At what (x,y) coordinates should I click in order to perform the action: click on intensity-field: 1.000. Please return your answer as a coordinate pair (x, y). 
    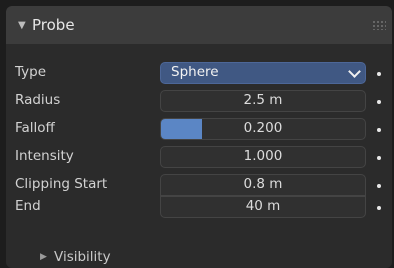
    Looking at the image, I should click on (263, 157).